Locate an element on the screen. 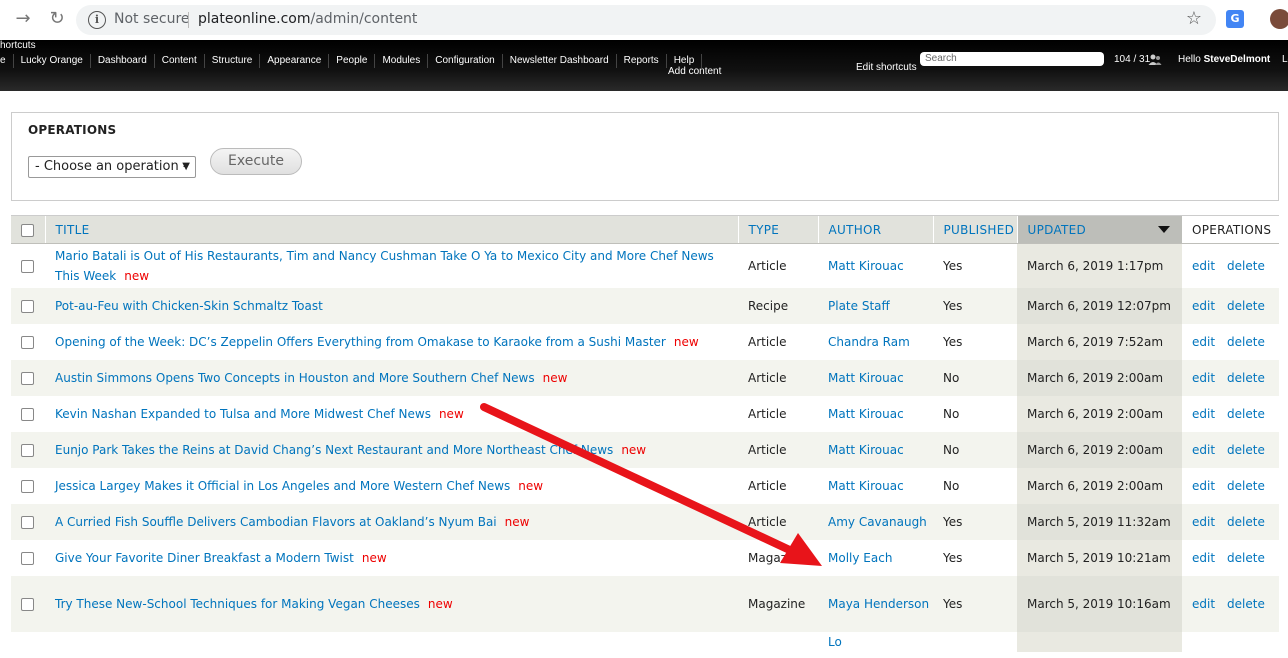  header-type: TYPE is located at coordinates (777, 229).